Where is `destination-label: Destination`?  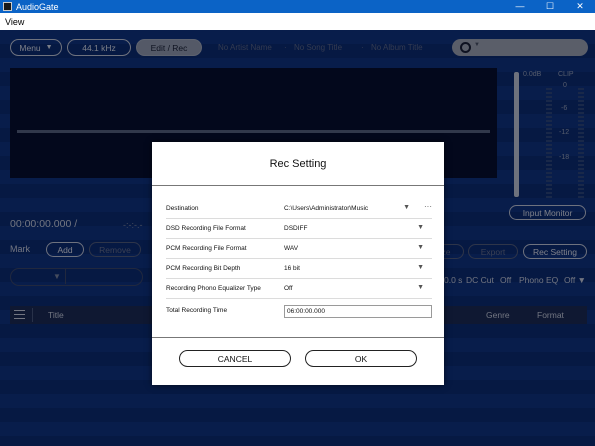
destination-label: Destination is located at coordinates (182, 208).